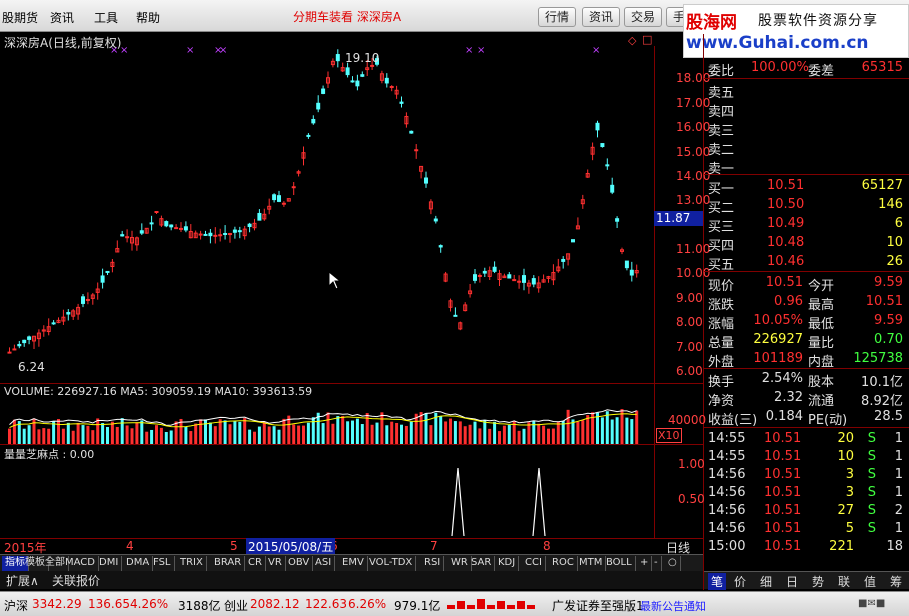 This screenshot has height=616, width=909. I want to click on indicator-tab-rsi: RSI, so click(433, 563).